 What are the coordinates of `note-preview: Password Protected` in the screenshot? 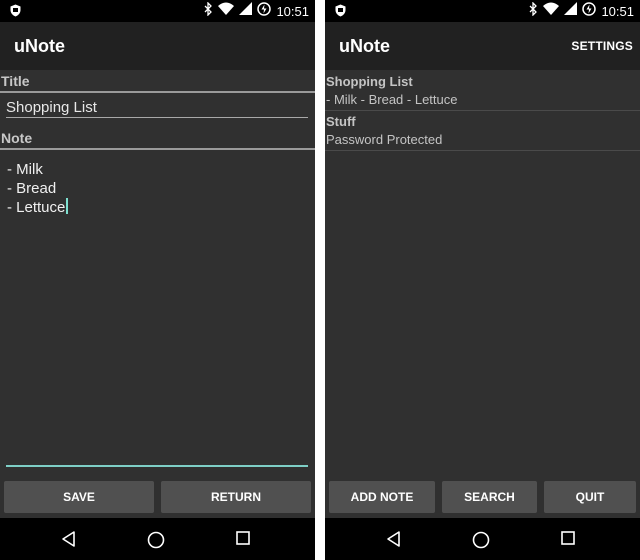 It's located at (384, 139).